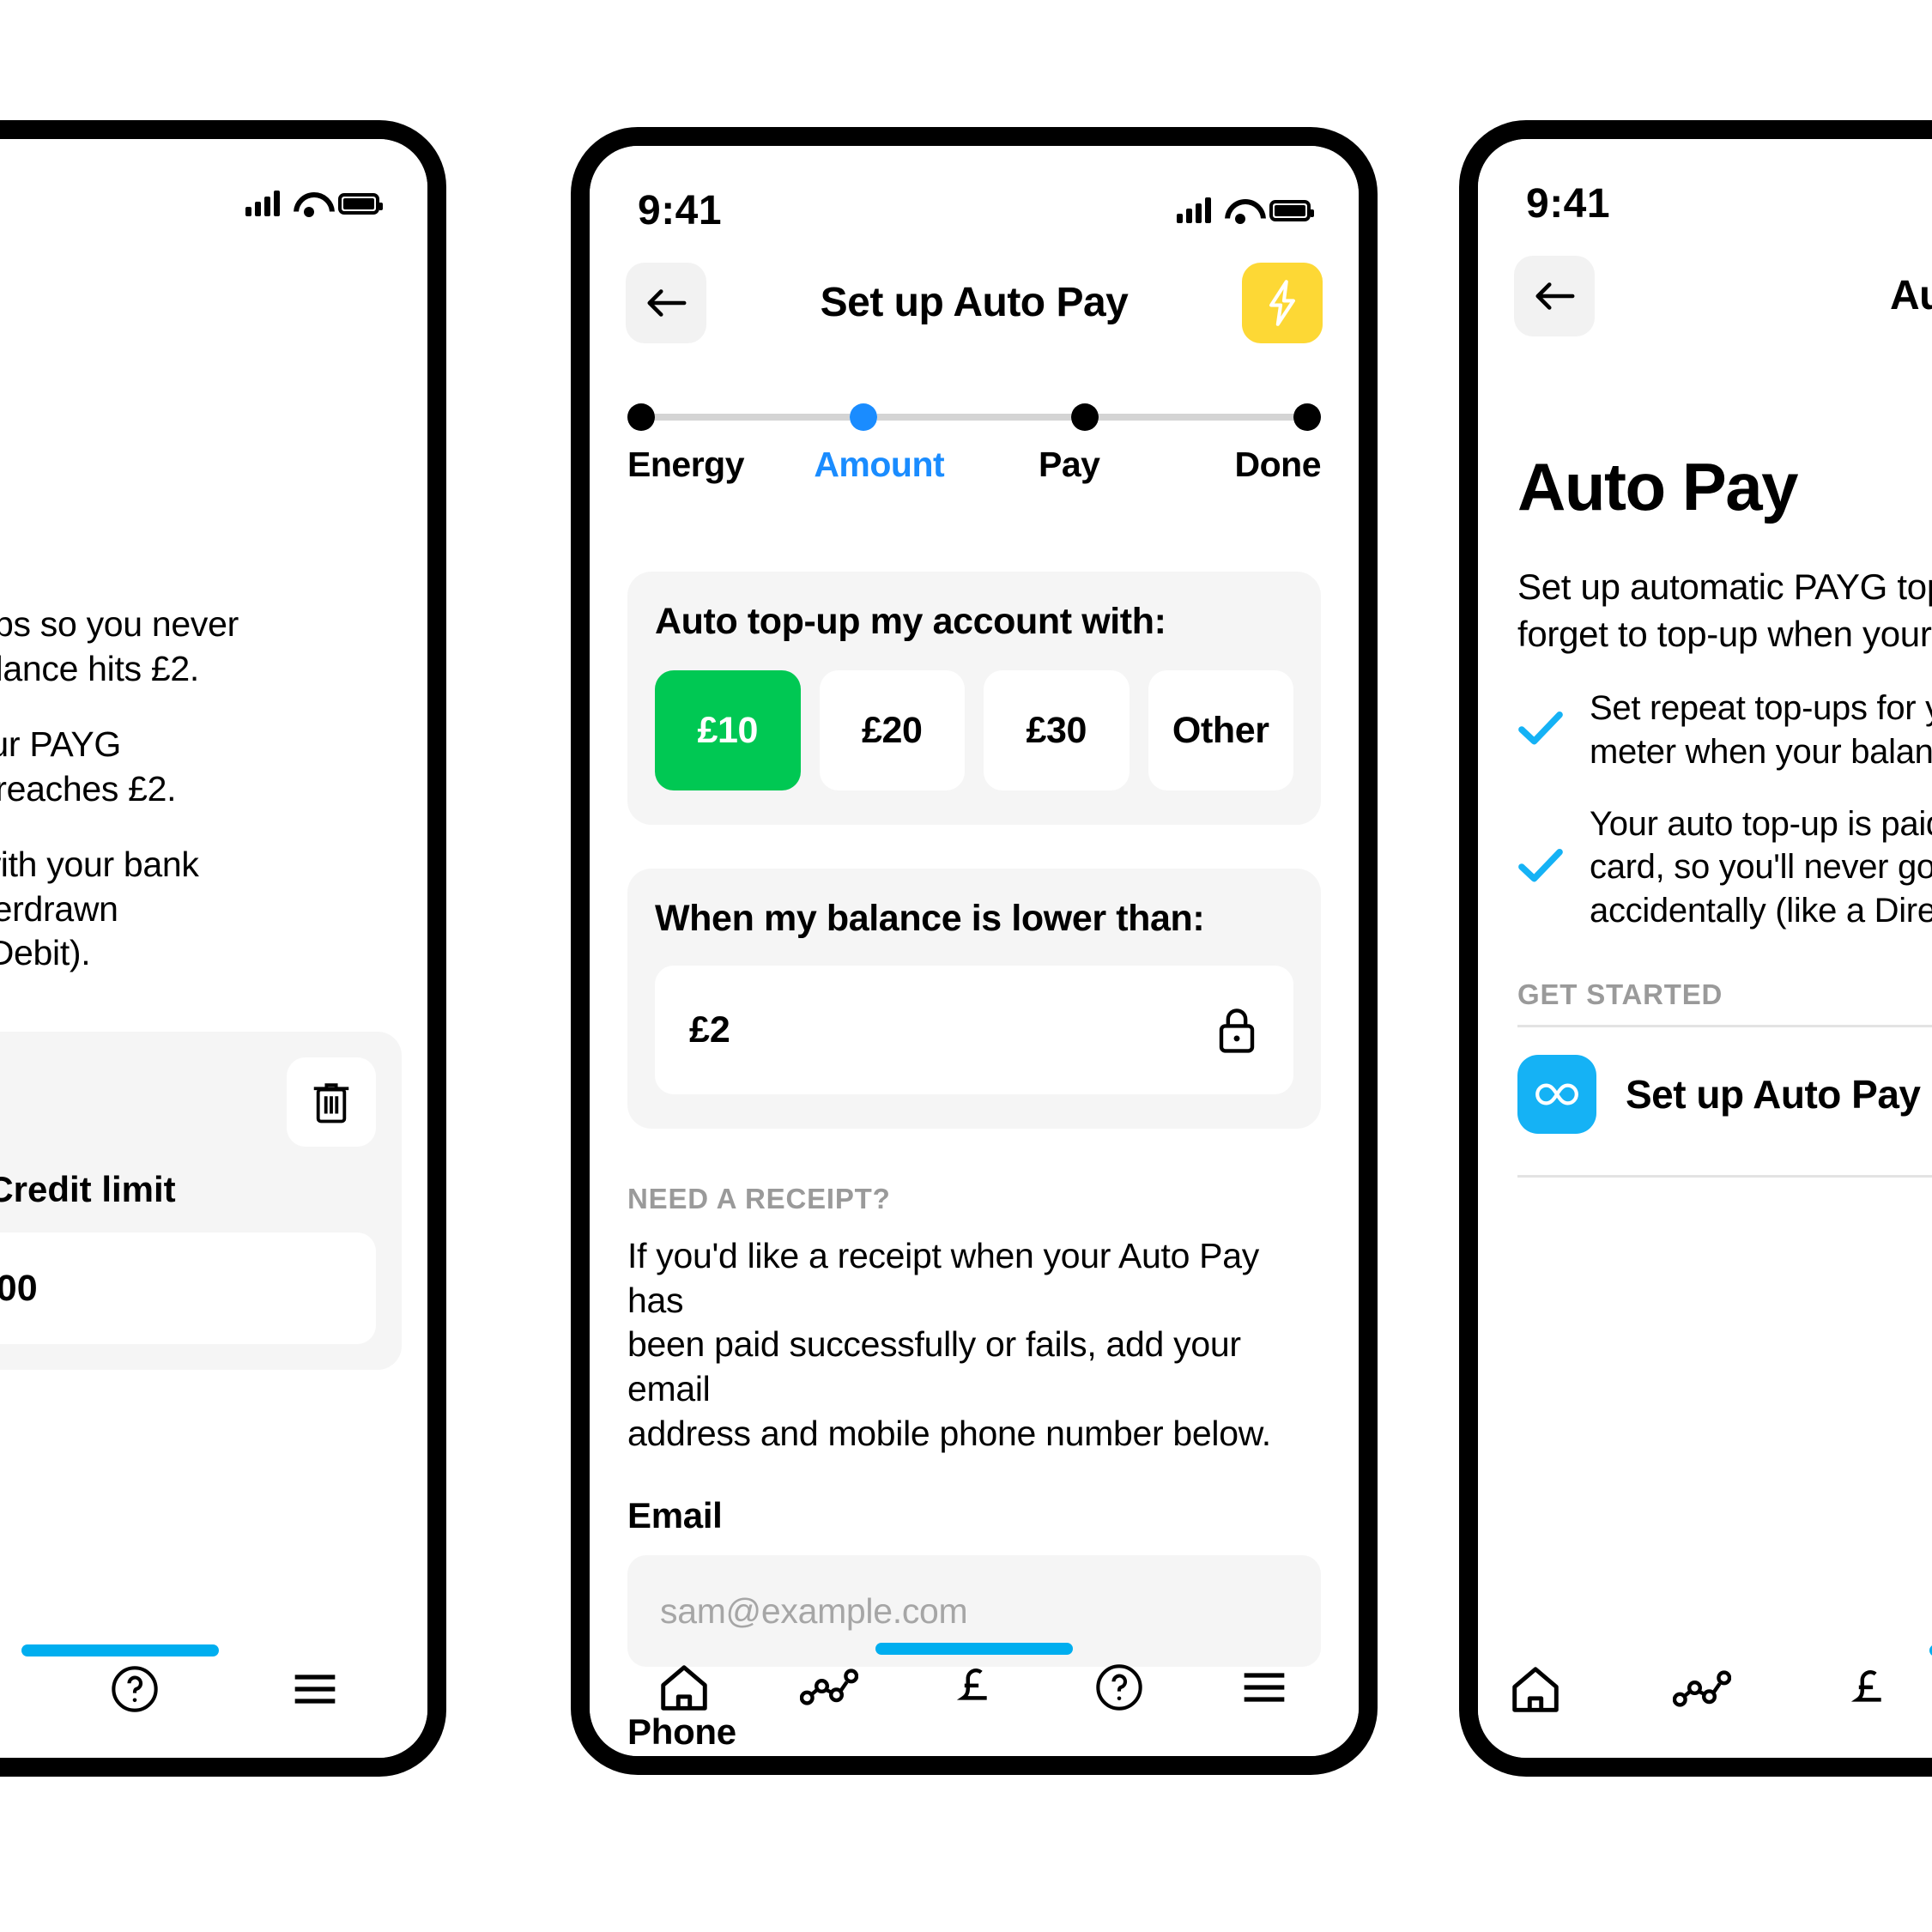 The image size is (1932, 1932). I want to click on step-node-amount, so click(863, 417).